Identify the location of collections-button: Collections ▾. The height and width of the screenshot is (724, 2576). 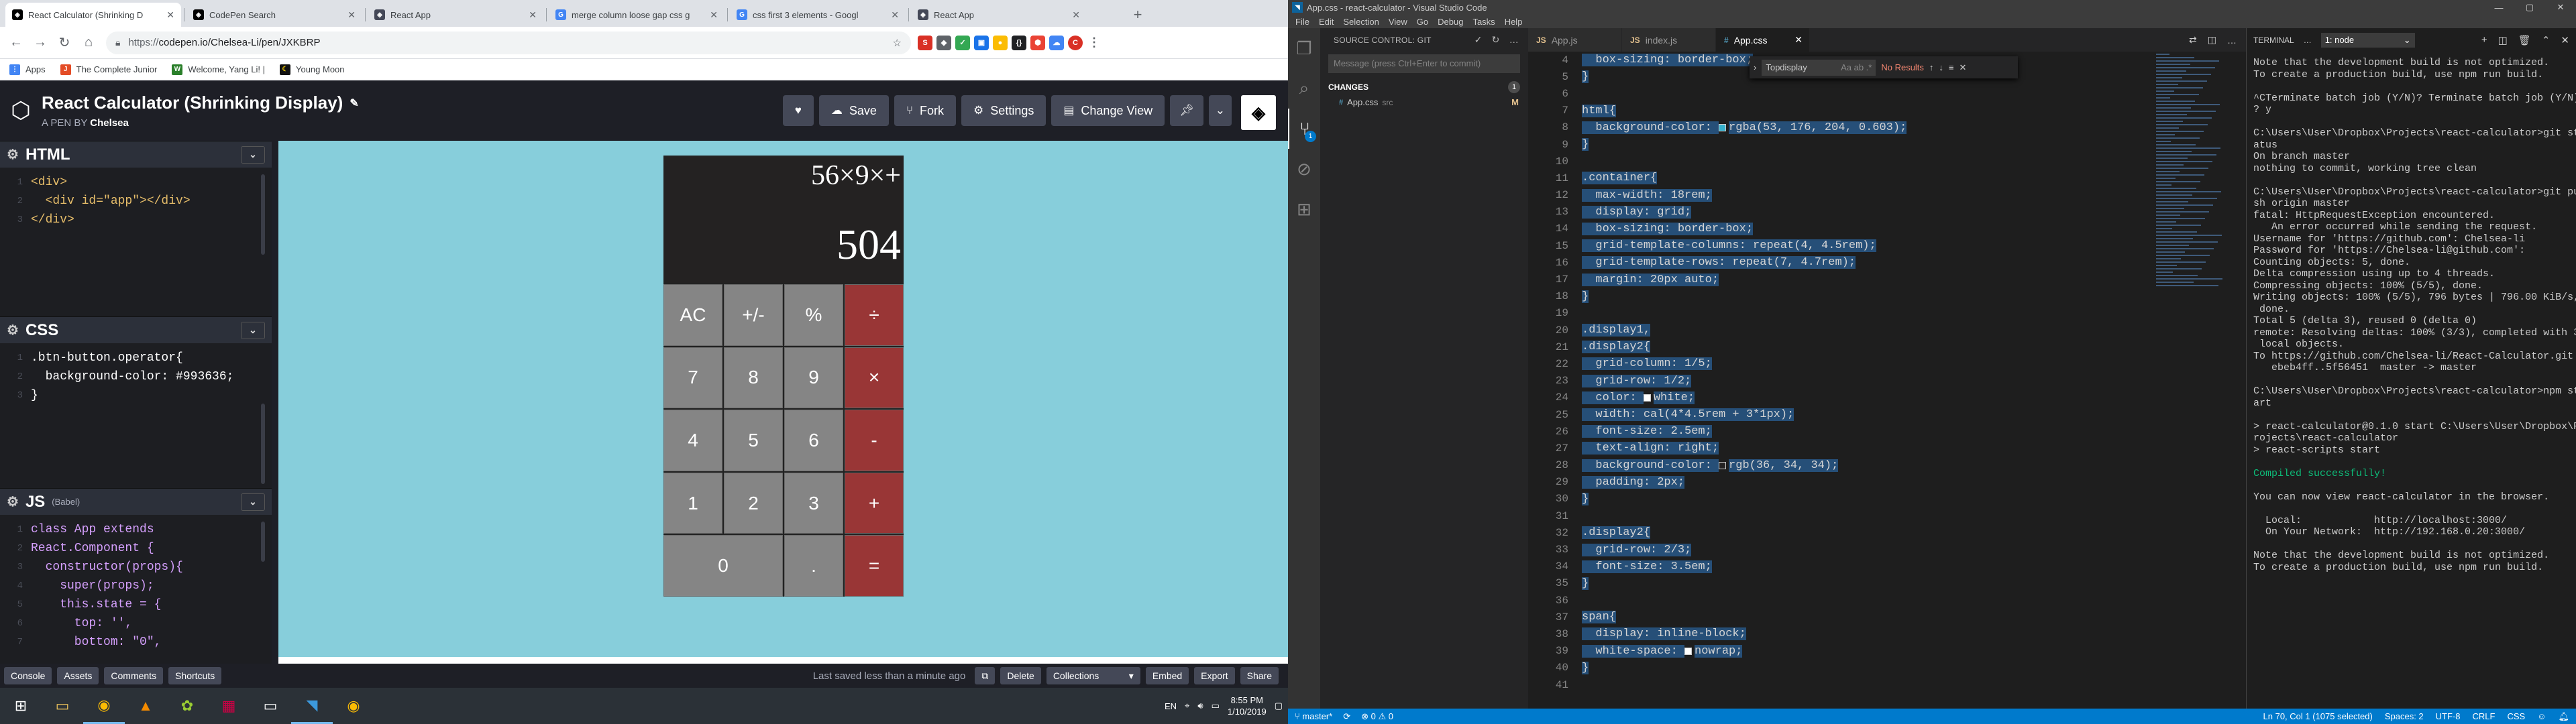
(1093, 675).